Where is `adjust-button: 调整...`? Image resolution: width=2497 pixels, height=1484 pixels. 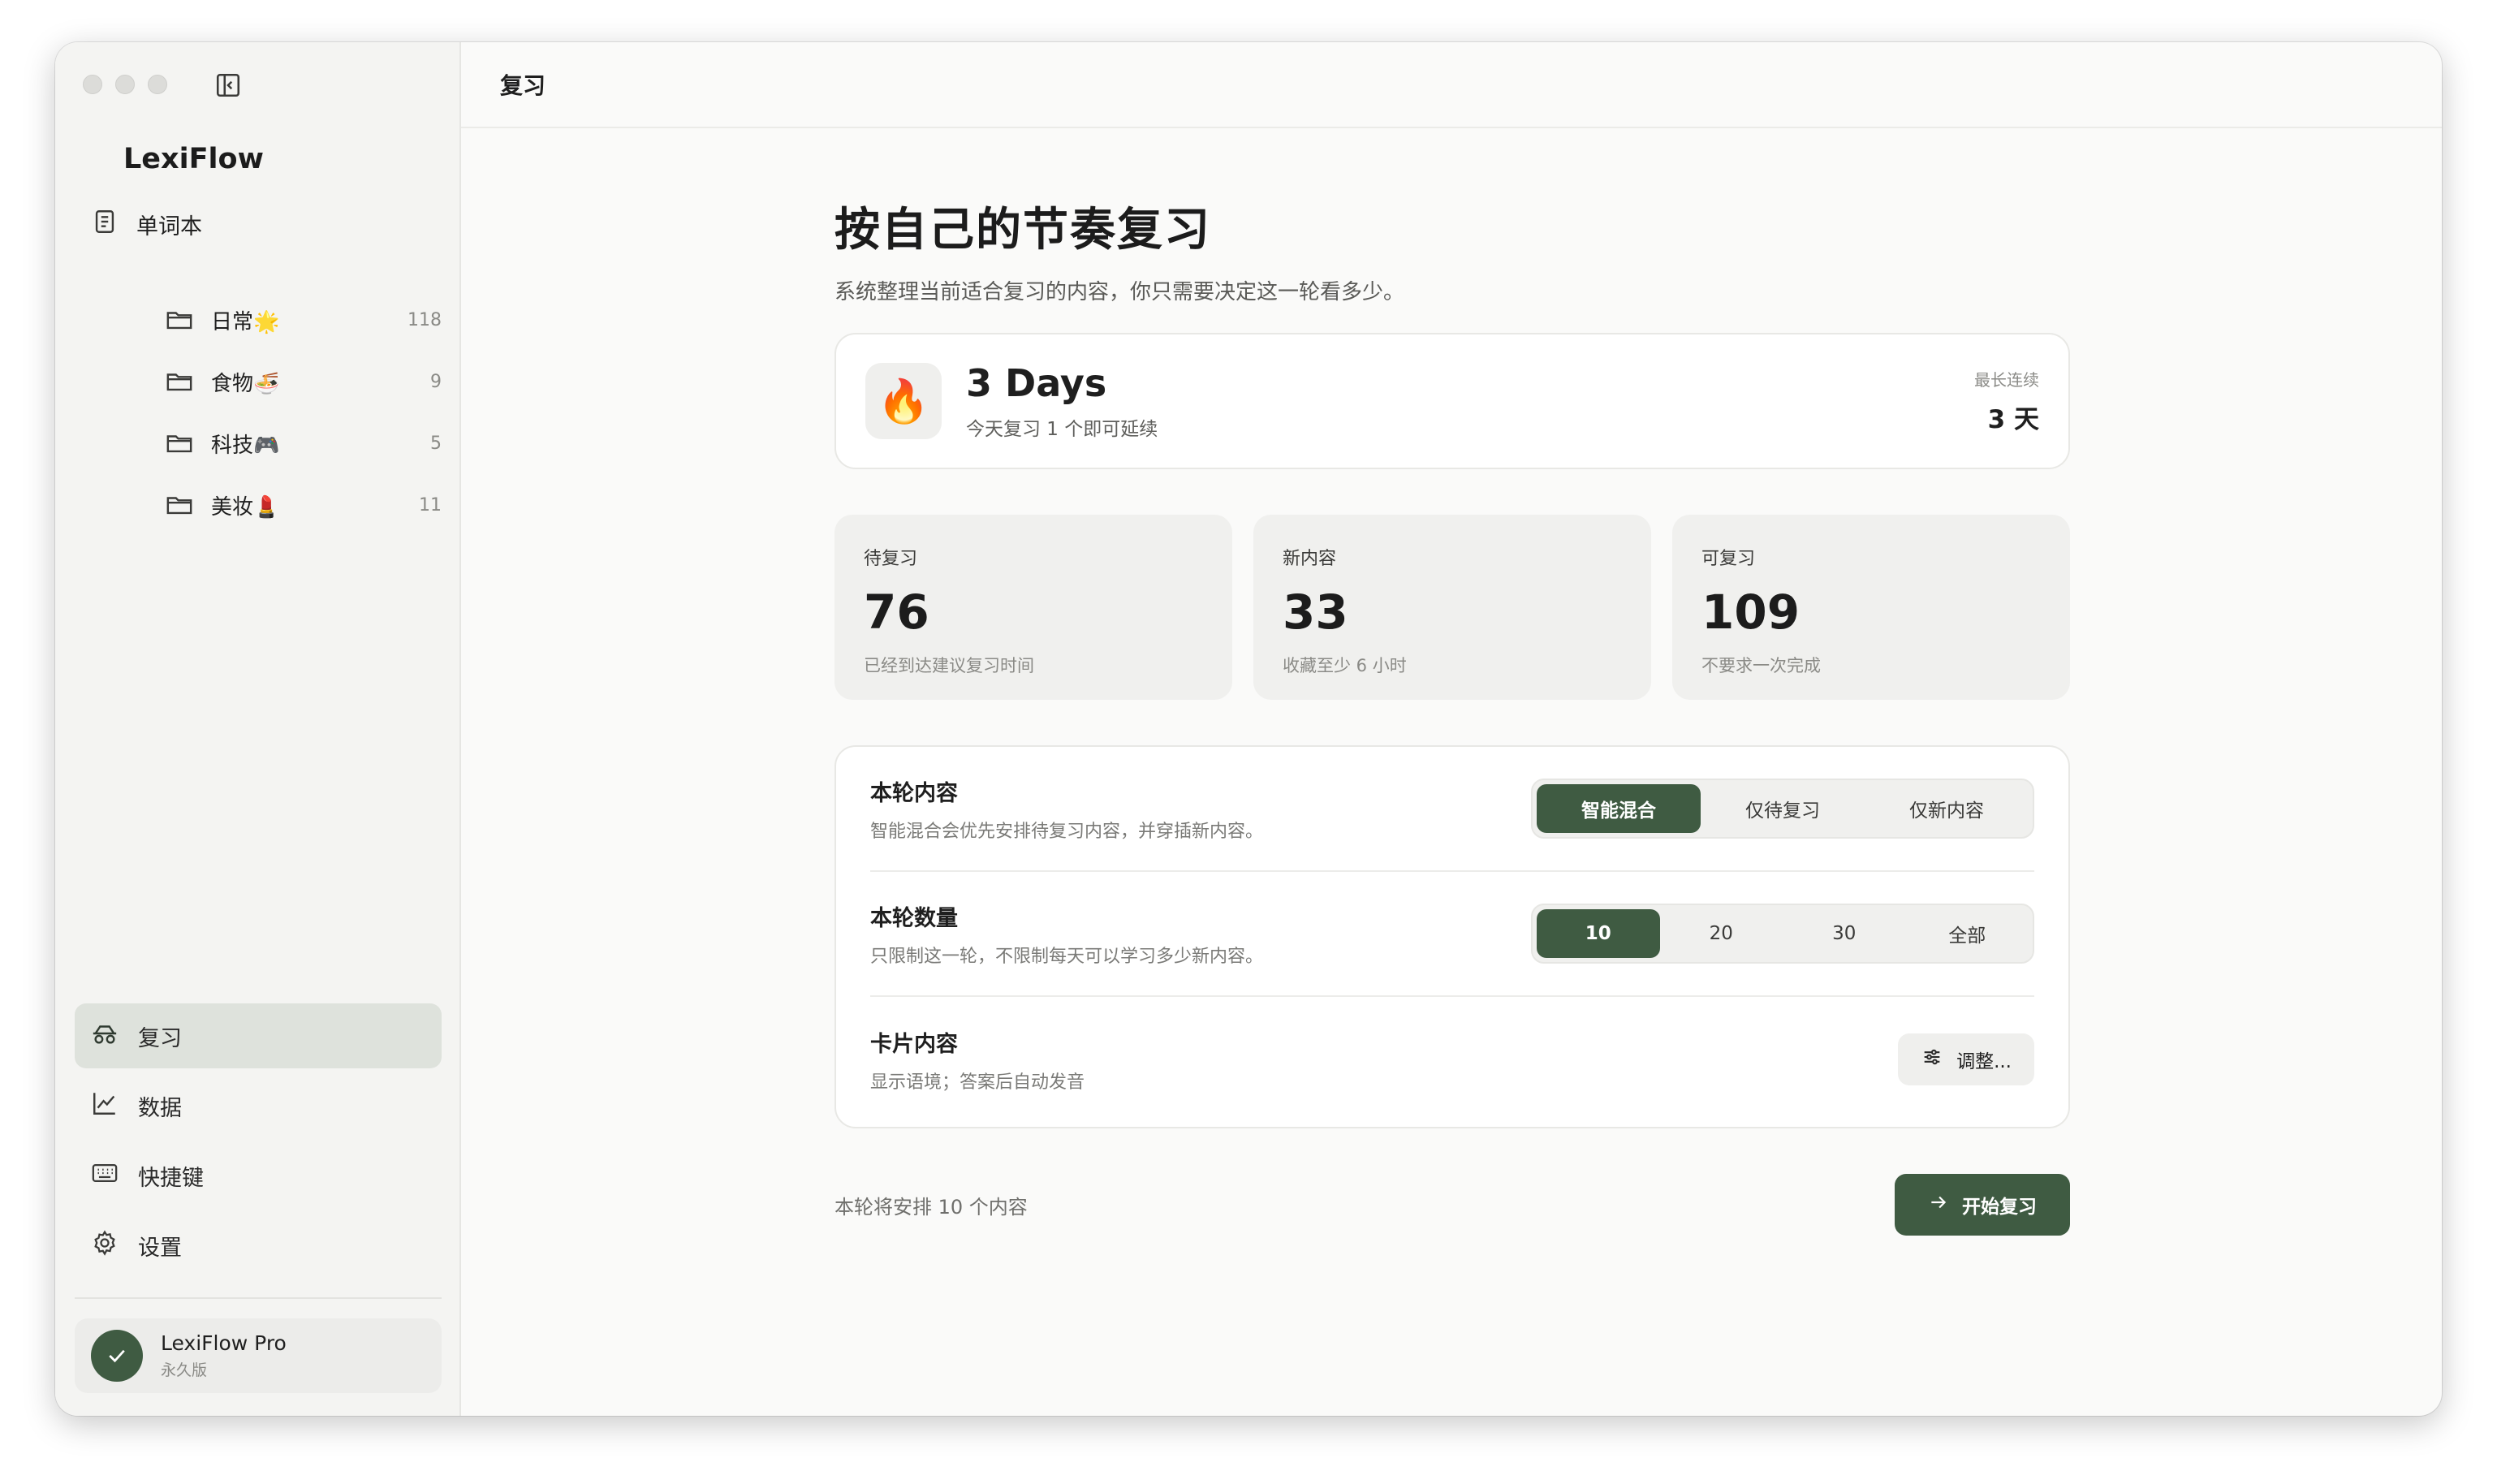 adjust-button: 调整... is located at coordinates (1966, 1059).